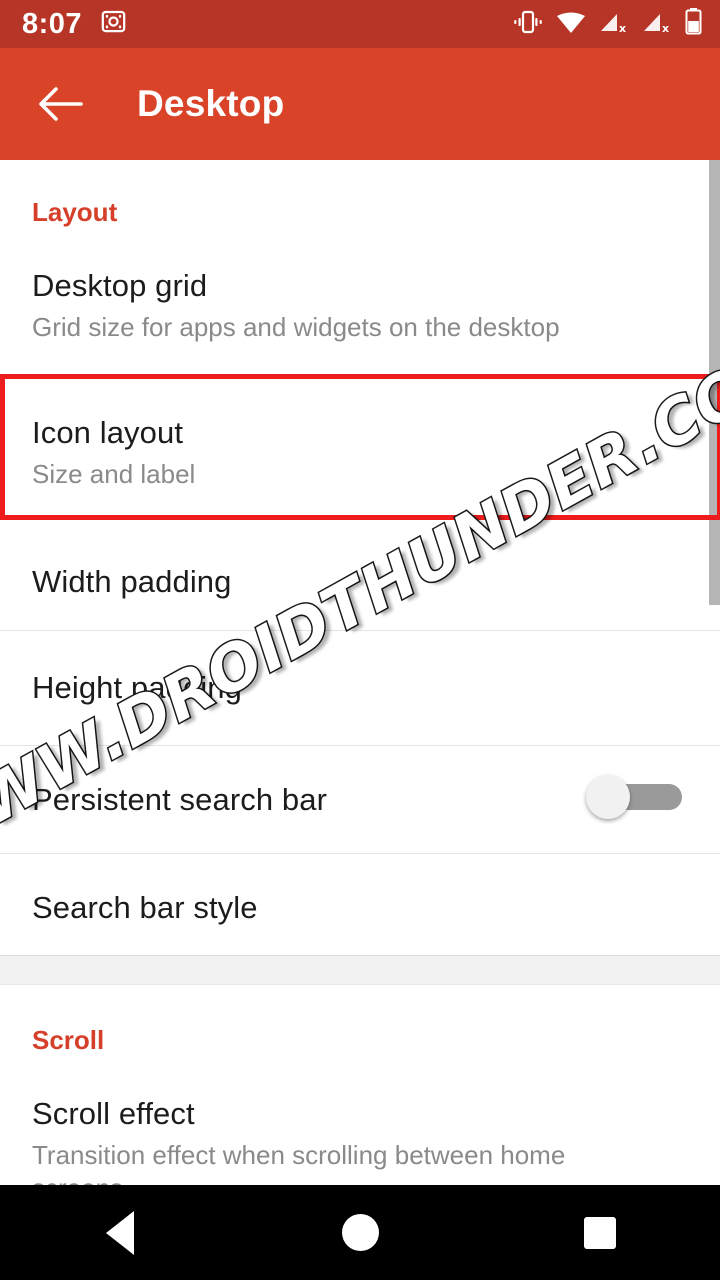  Describe the element at coordinates (60, 104) in the screenshot. I see `back-button` at that location.